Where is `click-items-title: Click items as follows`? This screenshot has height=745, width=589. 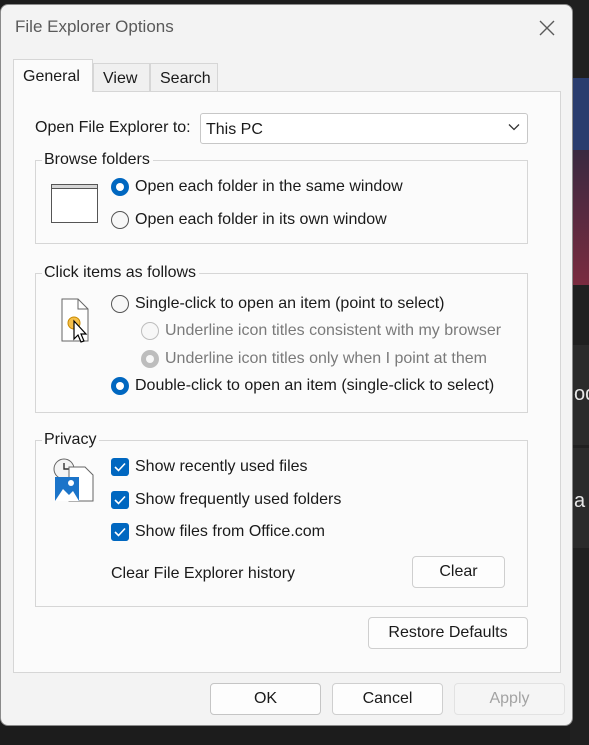 click-items-title: Click items as follows is located at coordinates (121, 273).